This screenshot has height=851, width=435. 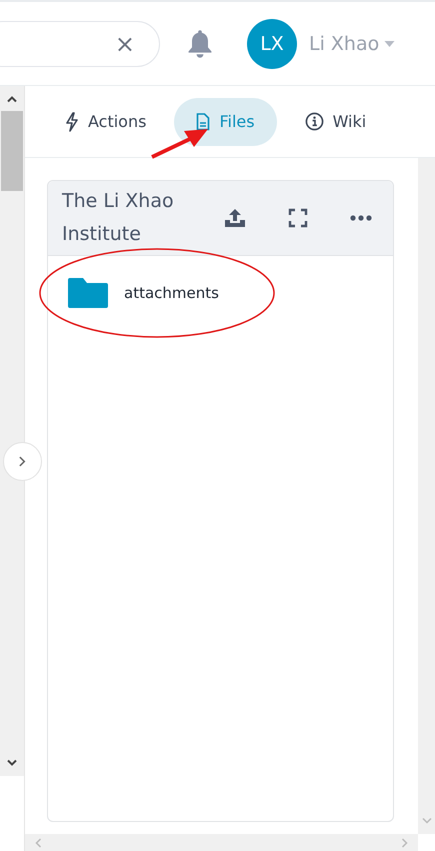 I want to click on document-icon, so click(x=203, y=121).